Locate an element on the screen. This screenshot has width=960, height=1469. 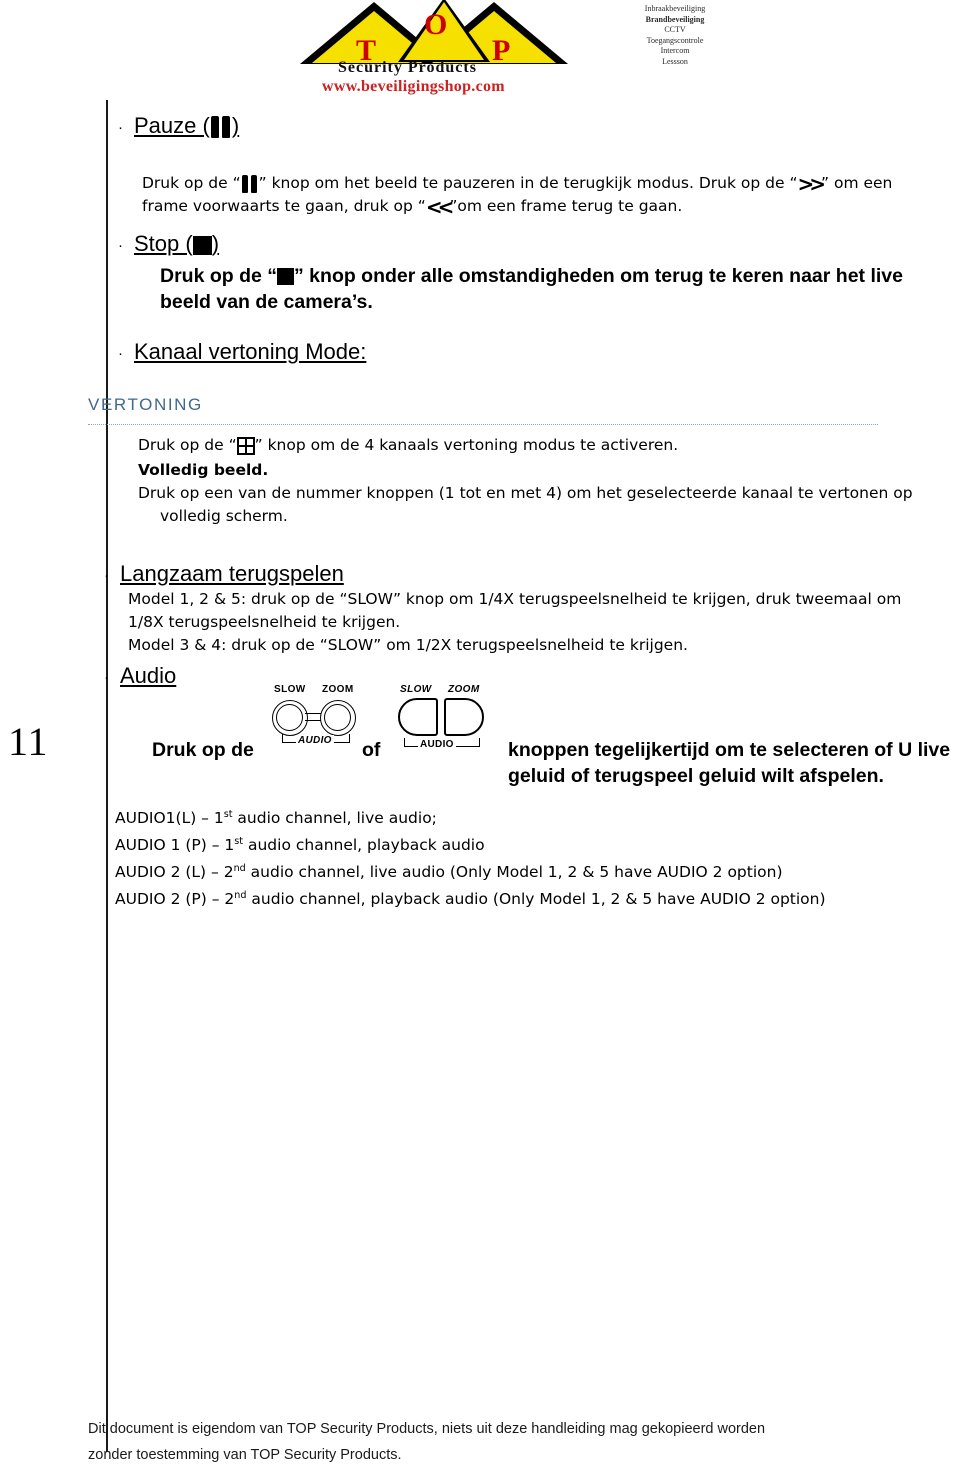
audio-bold-text-of: of is located at coordinates (371, 750).